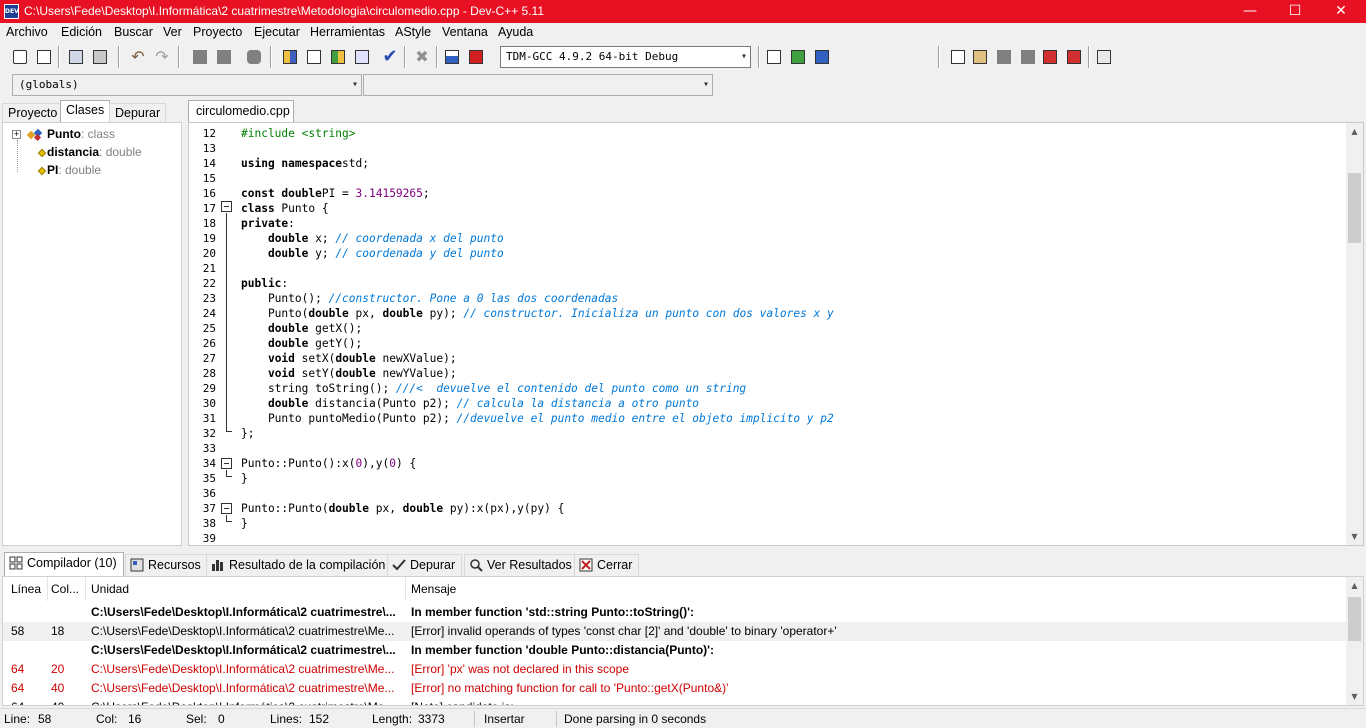 This screenshot has height=728, width=1366. I want to click on line-number: 27, so click(202, 358).